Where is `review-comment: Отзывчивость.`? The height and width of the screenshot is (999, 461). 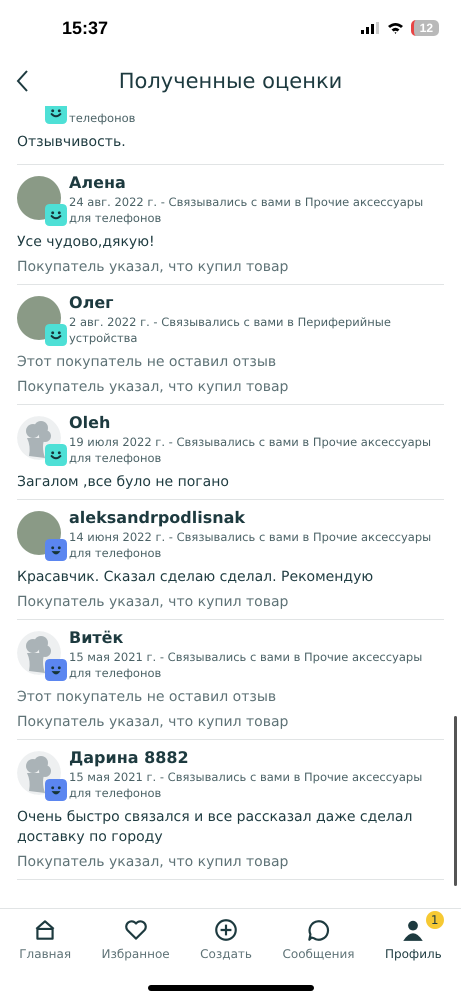 review-comment: Отзывчивость. is located at coordinates (72, 142).